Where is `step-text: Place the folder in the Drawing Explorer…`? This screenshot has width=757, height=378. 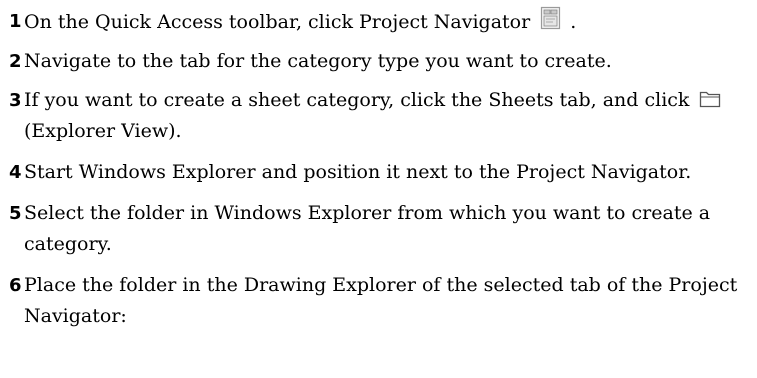 step-text: Place the folder in the Drawing Explorer… is located at coordinates (381, 300).